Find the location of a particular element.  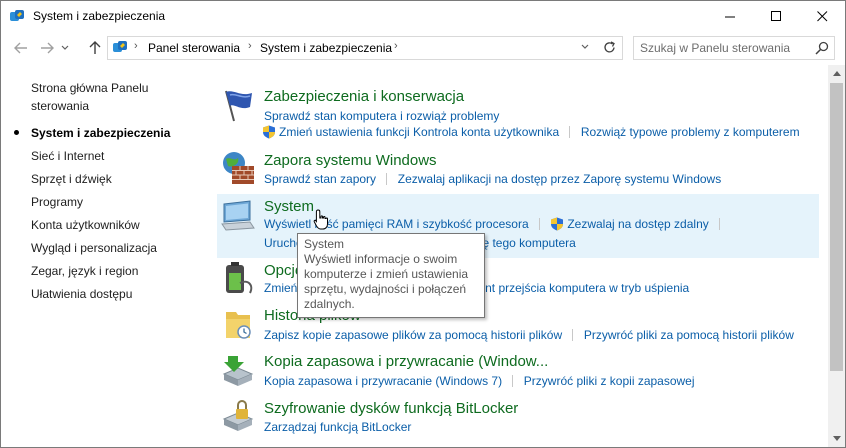

backup-restore-icon is located at coordinates (238, 371).